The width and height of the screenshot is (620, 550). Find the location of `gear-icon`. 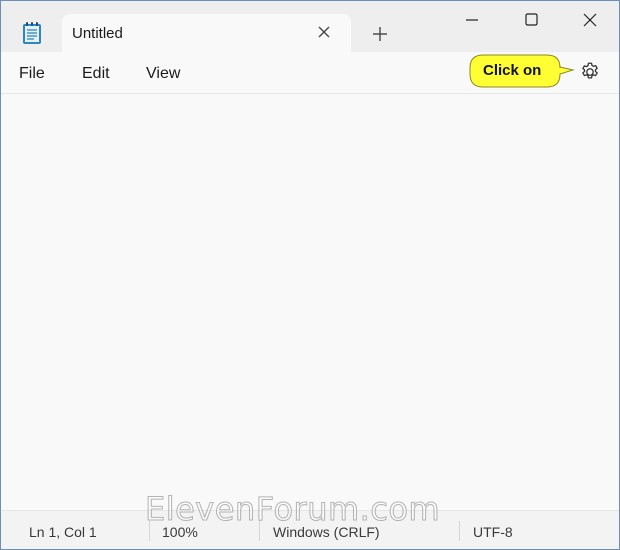

gear-icon is located at coordinates (590, 72).